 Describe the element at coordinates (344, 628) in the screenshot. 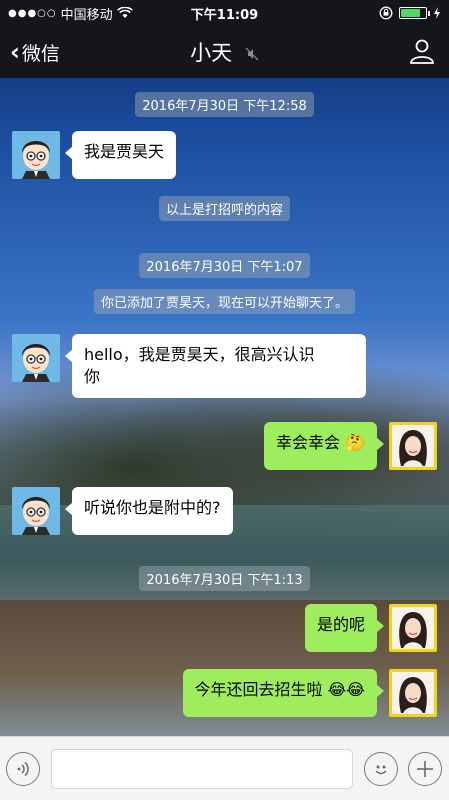

I see `message-bubble: 是的呢` at that location.